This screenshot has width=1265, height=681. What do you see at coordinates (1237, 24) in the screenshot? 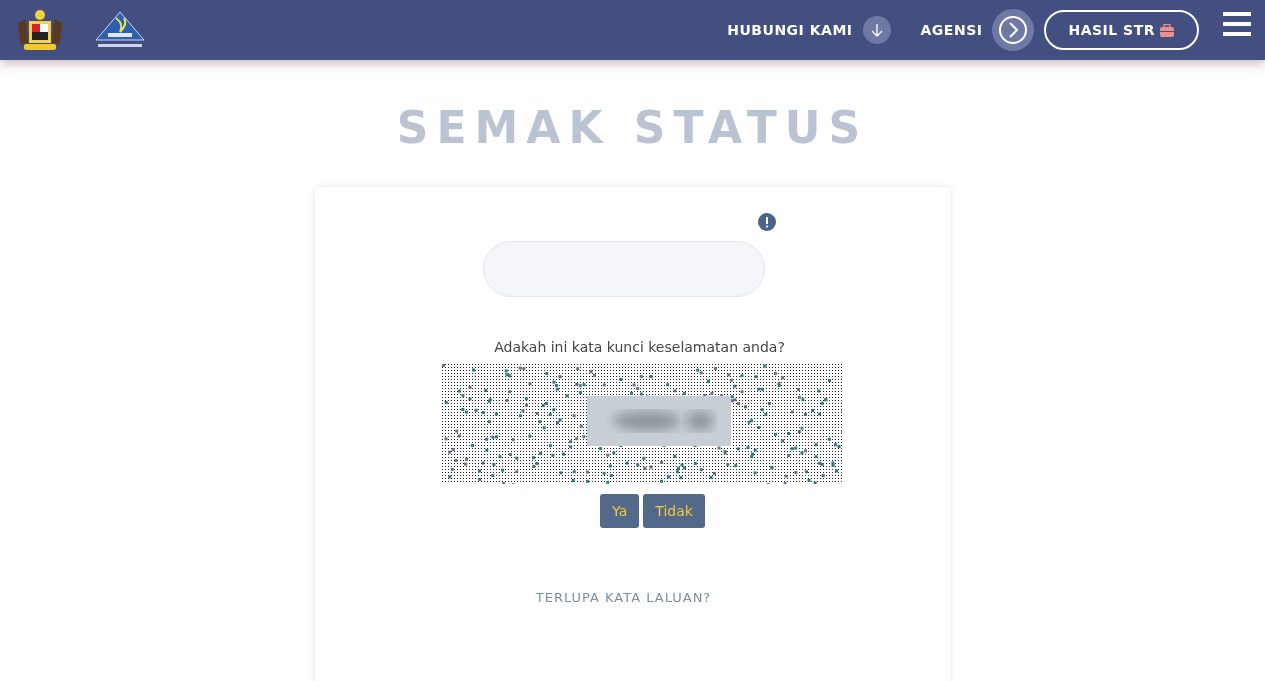
I see `menu-icon` at bounding box center [1237, 24].